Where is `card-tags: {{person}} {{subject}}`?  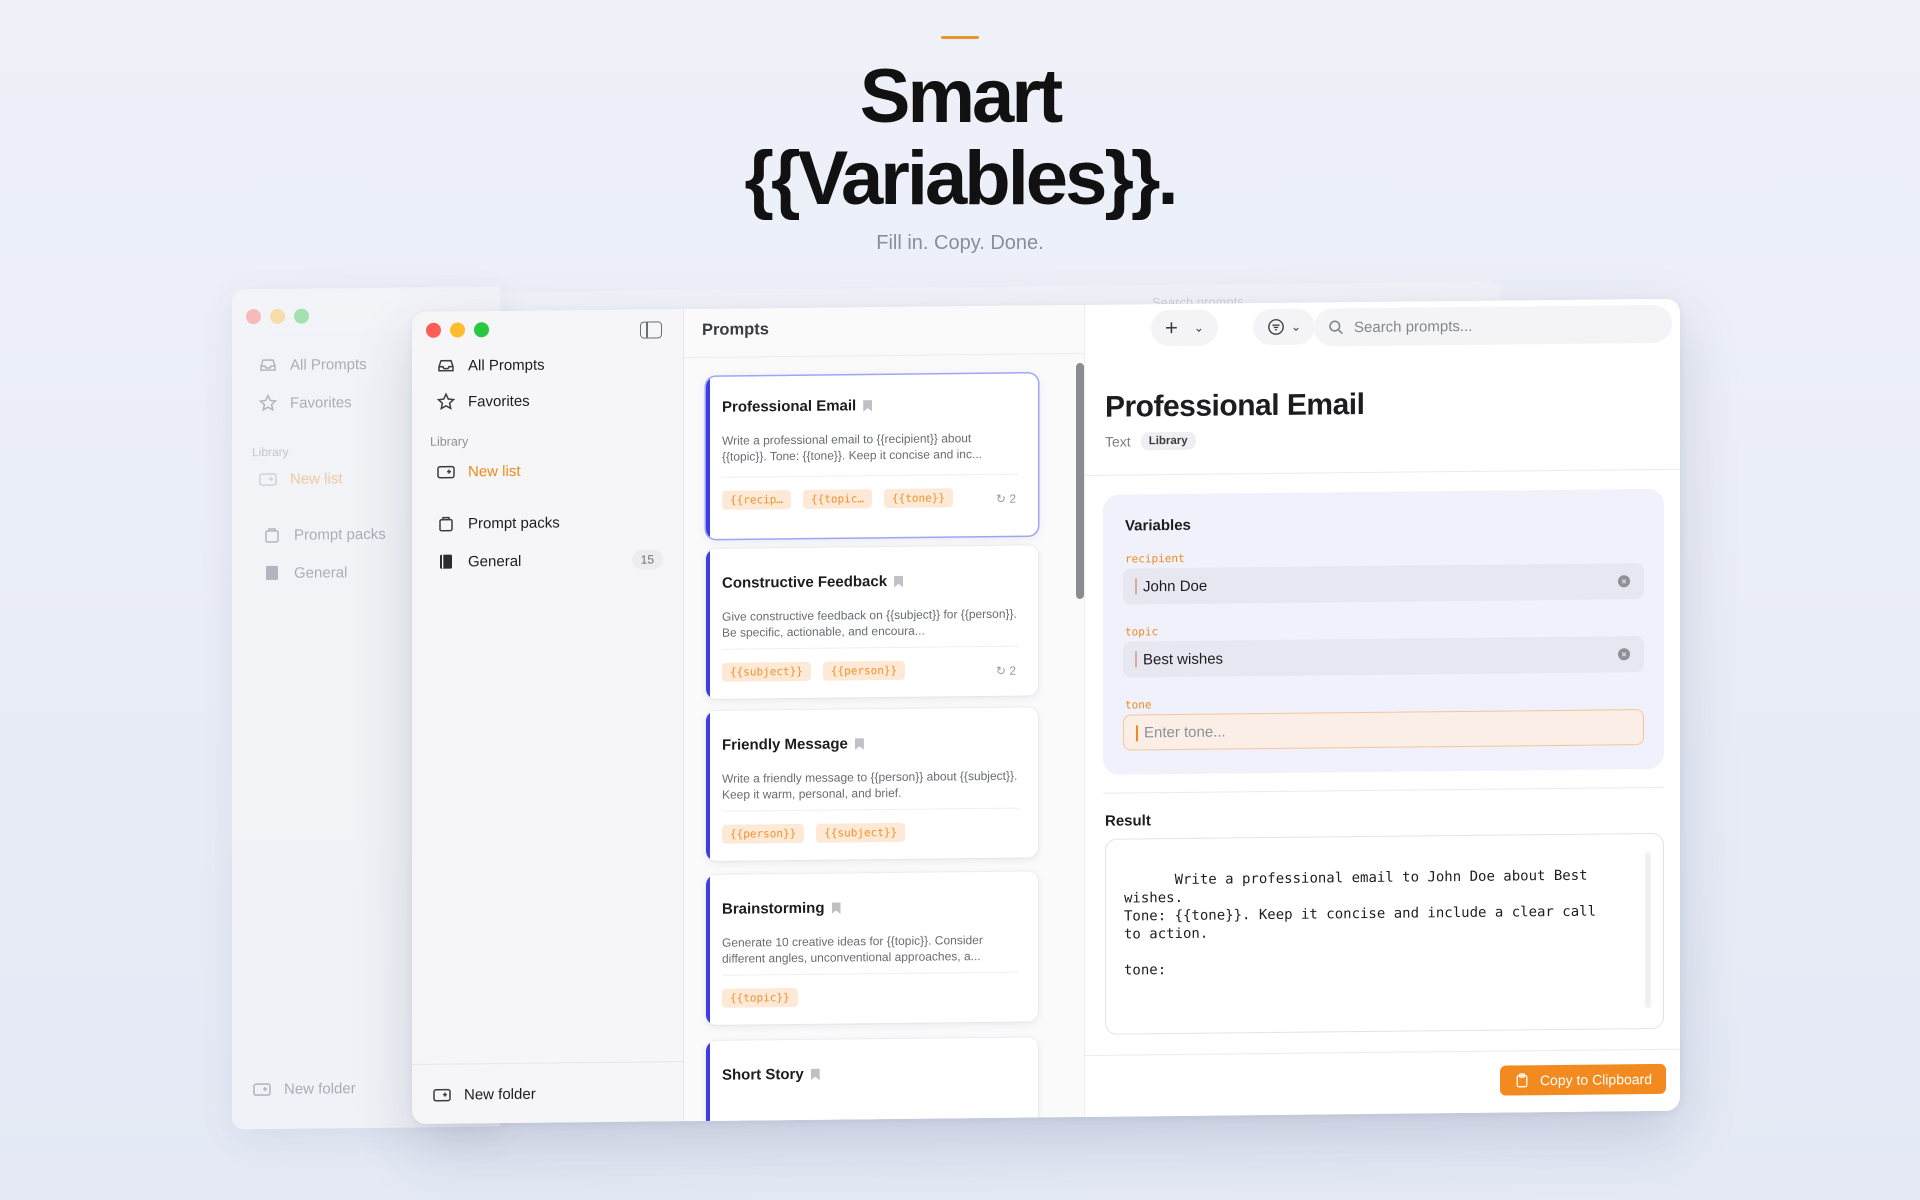 card-tags: {{person}} {{subject}} is located at coordinates (814, 833).